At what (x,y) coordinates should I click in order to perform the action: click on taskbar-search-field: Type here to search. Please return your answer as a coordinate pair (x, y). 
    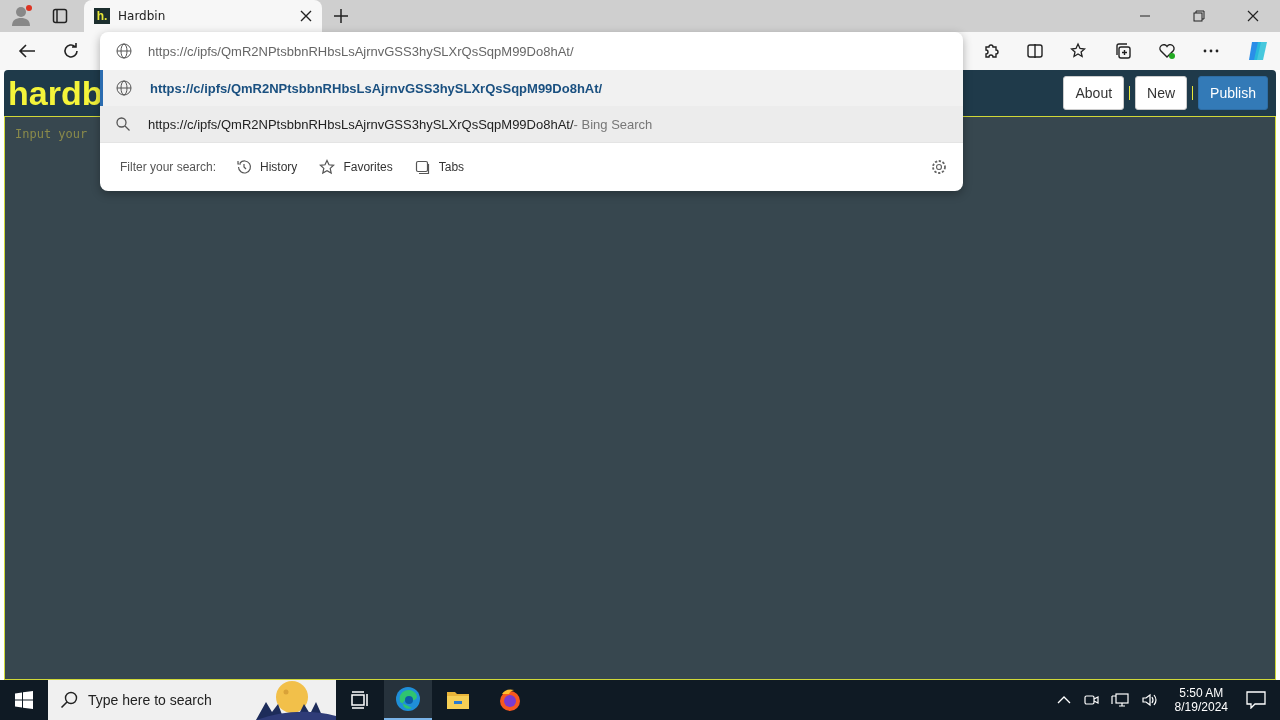
    Looking at the image, I should click on (192, 700).